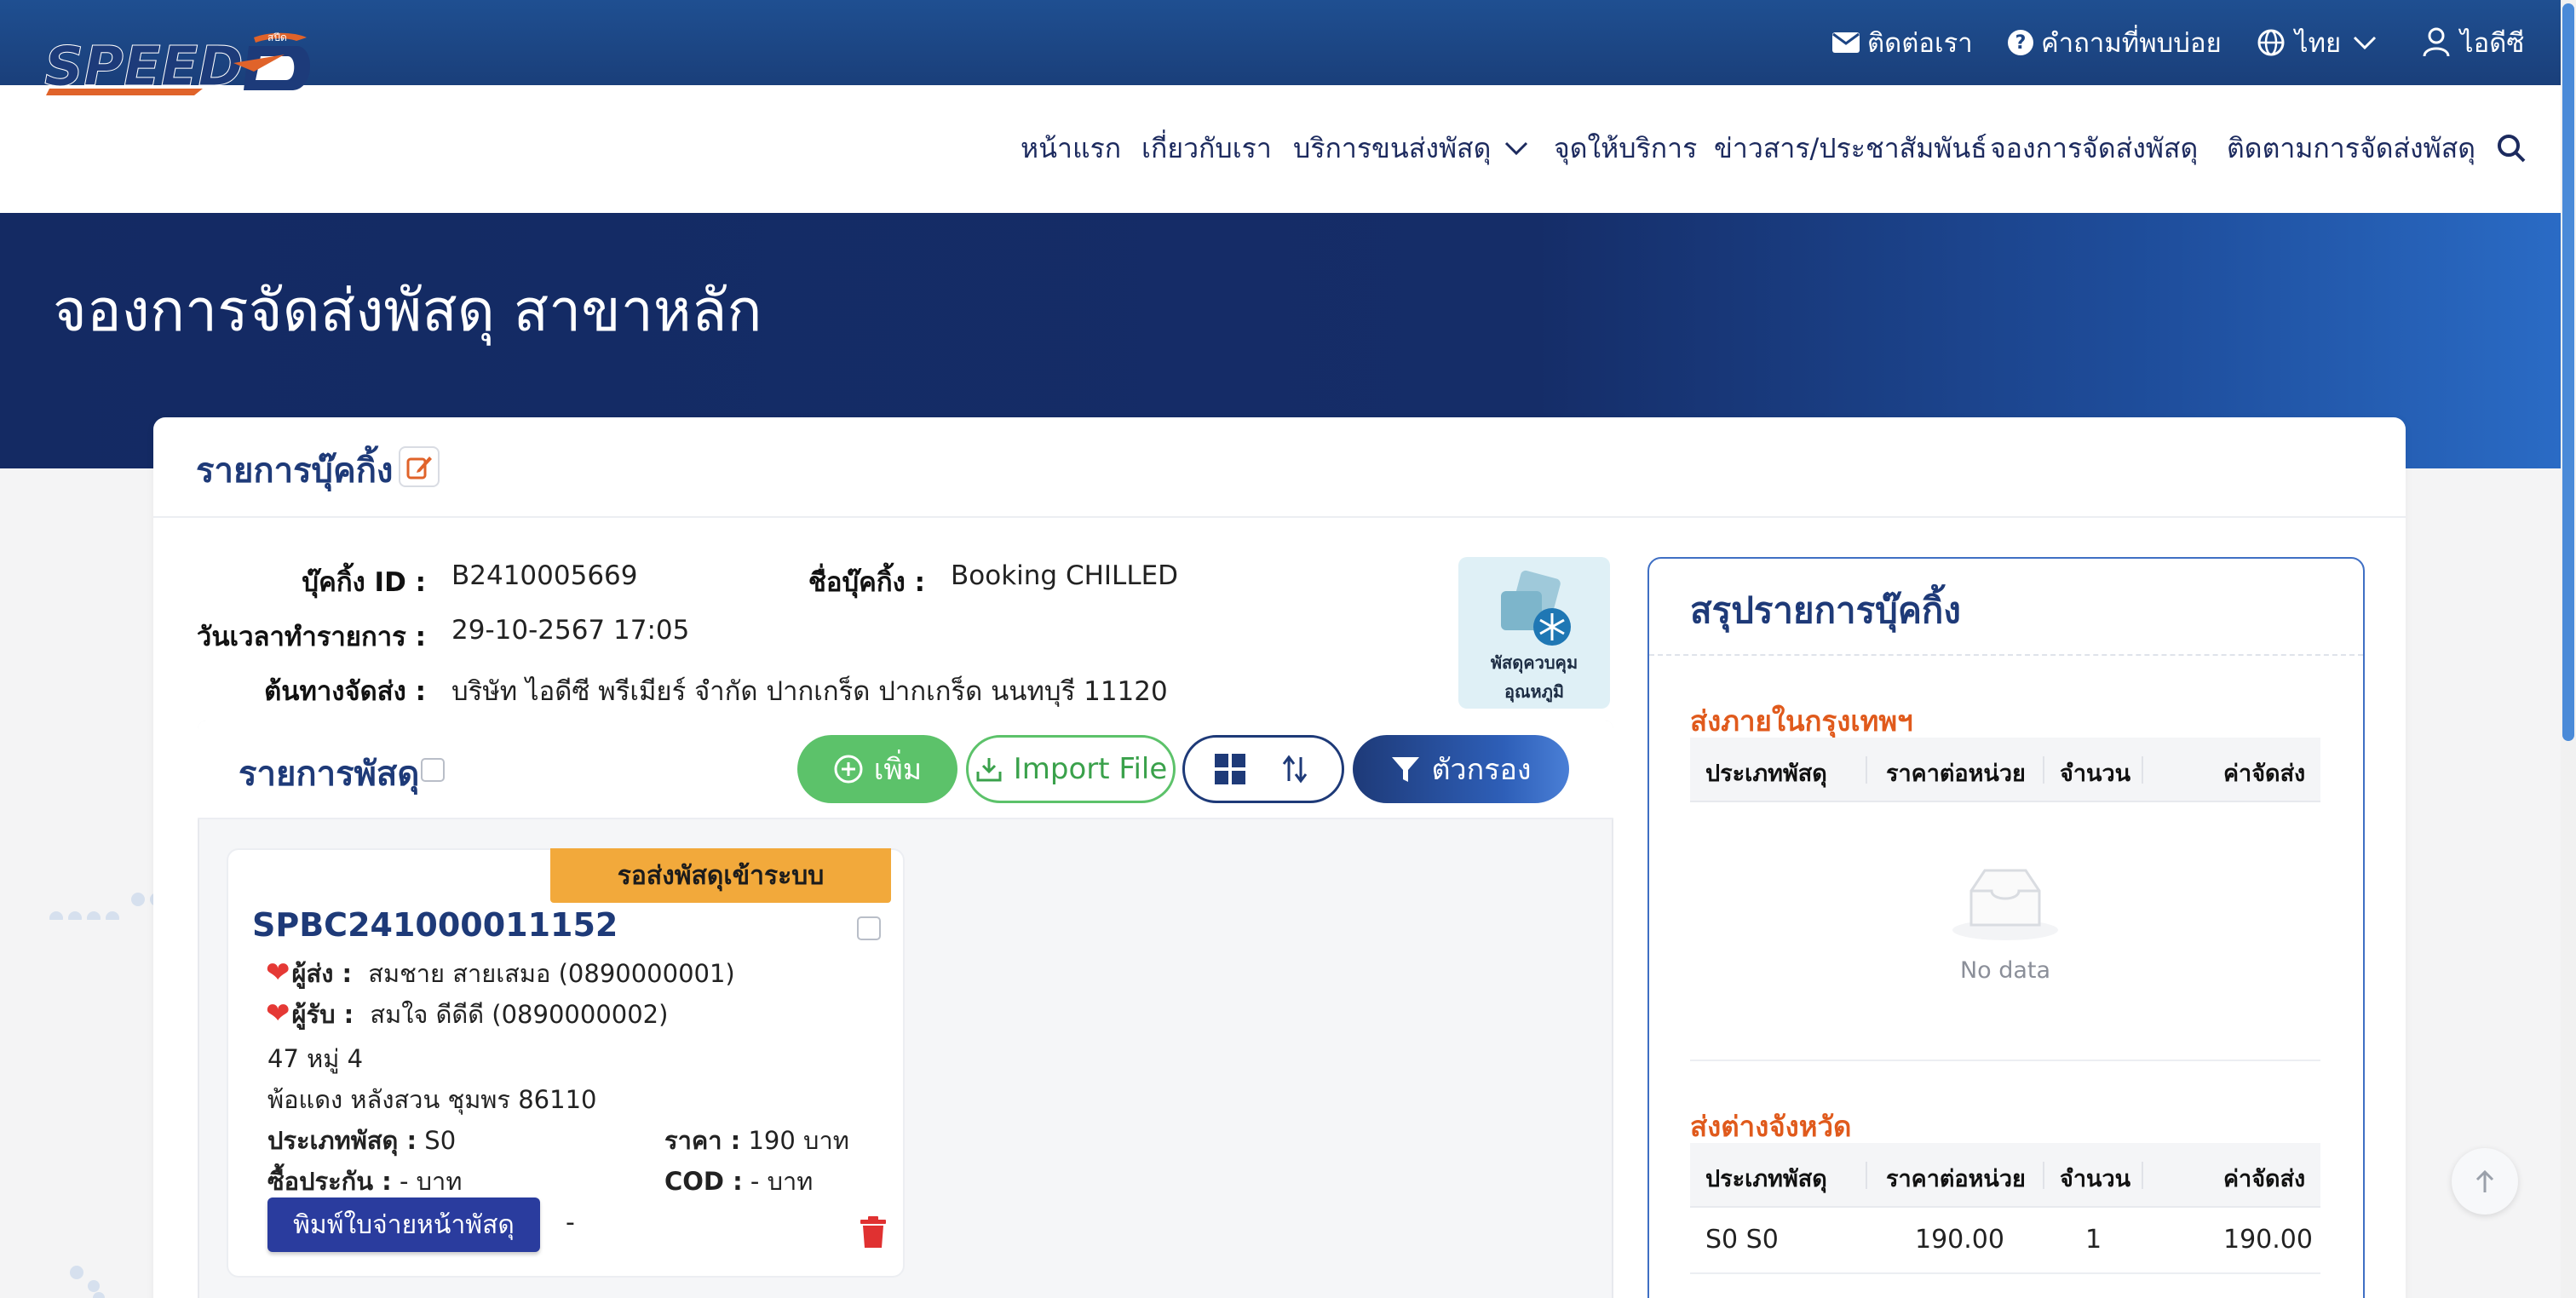 This screenshot has height=1298, width=2576. What do you see at coordinates (2493, 43) in the screenshot?
I see `user-label: ไอดีซี` at bounding box center [2493, 43].